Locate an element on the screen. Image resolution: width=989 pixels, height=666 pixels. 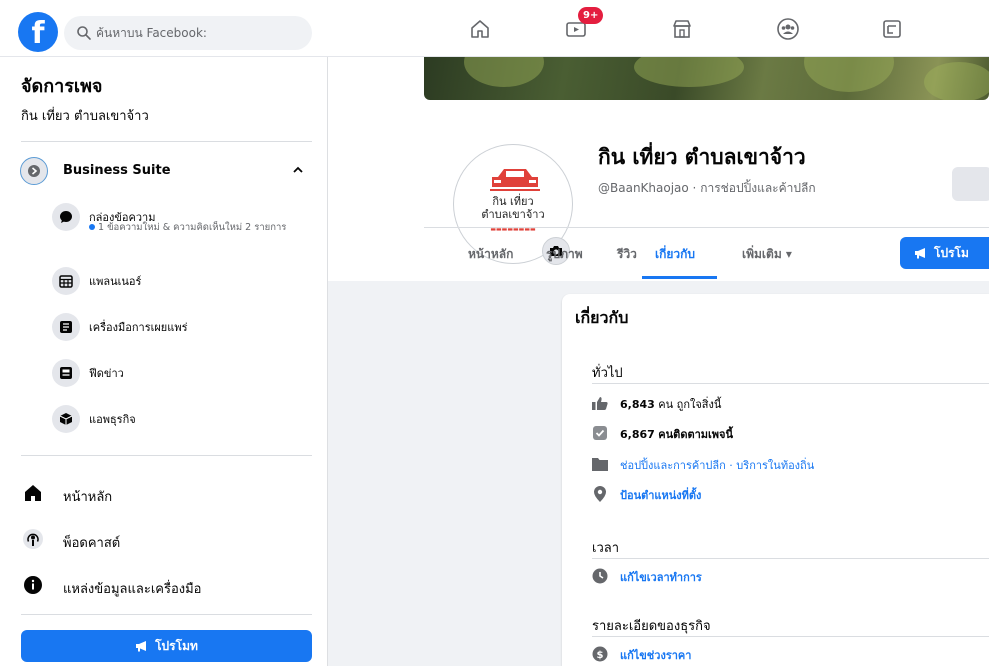
chevron-up-icon is located at coordinates (298, 170).